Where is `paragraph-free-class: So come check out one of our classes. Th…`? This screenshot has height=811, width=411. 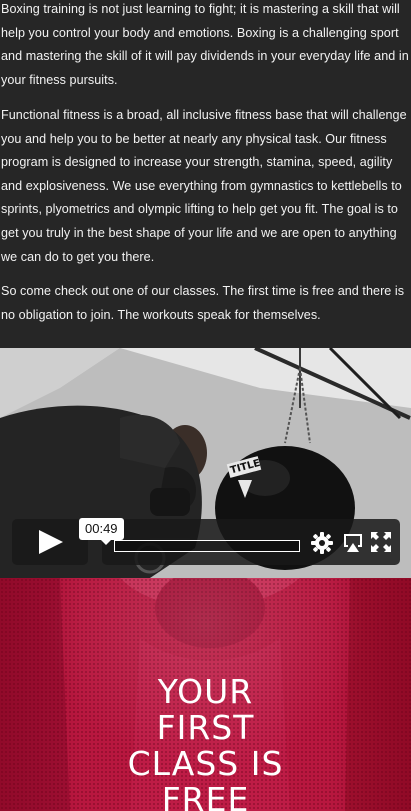
paragraph-free-class: So come check out one of our classes. Th… is located at coordinates (203, 303).